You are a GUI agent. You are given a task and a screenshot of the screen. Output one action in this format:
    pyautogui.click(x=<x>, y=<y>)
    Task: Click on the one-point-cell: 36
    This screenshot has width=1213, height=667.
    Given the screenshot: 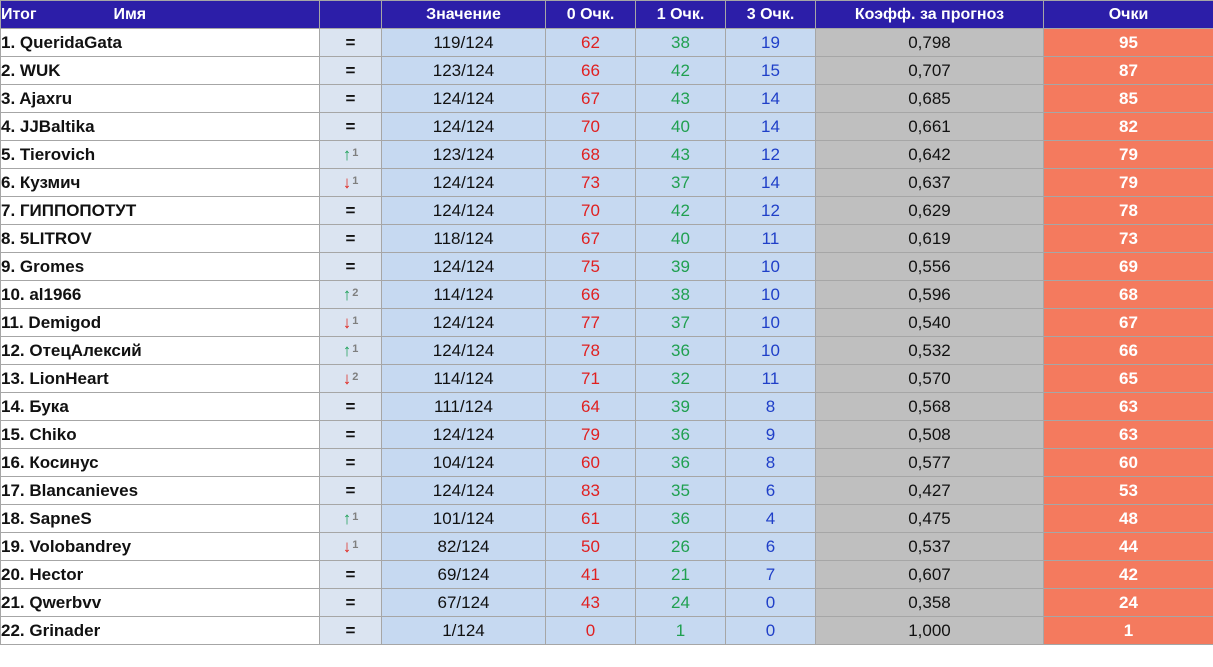 What is the action you would take?
    pyautogui.click(x=680, y=462)
    